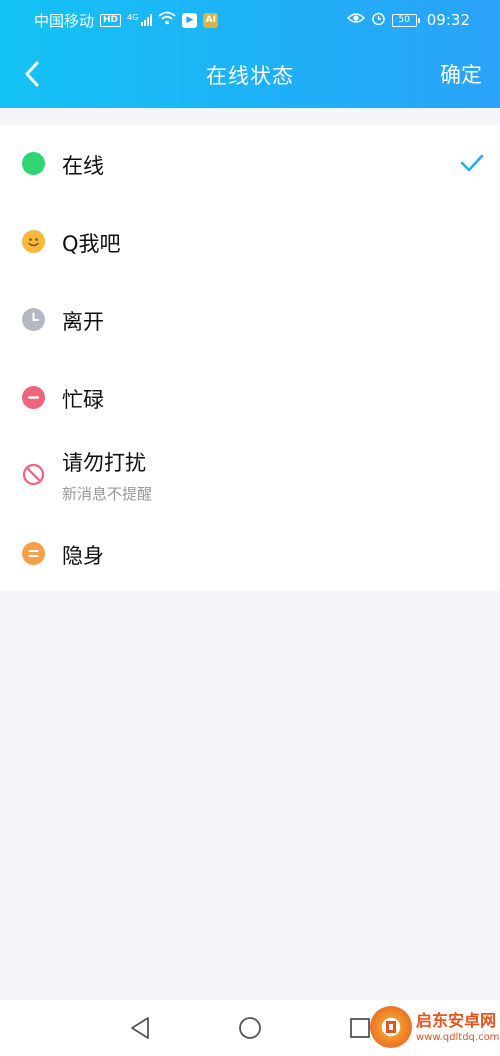 The width and height of the screenshot is (500, 1056). I want to click on nav-home-button, so click(250, 1028).